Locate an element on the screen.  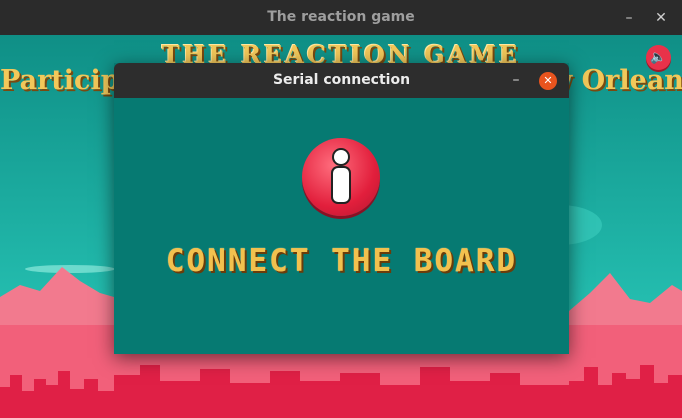
main-titlebar: The reaction game – ✕ is located at coordinates (341, 17).